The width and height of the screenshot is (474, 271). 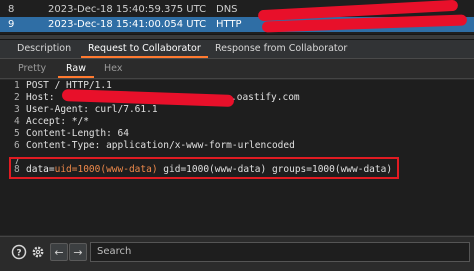 What do you see at coordinates (11, 9) in the screenshot?
I see `row-number: 8` at bounding box center [11, 9].